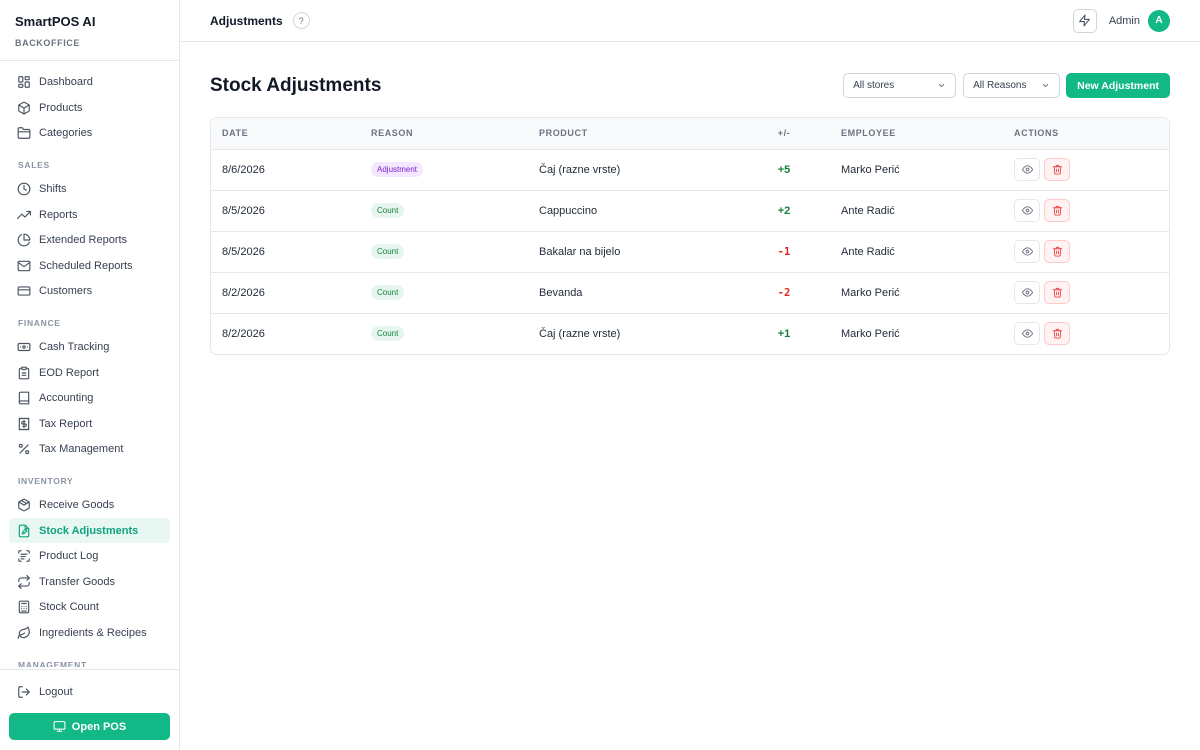  I want to click on reason-select-value: All Reasons, so click(1000, 85).